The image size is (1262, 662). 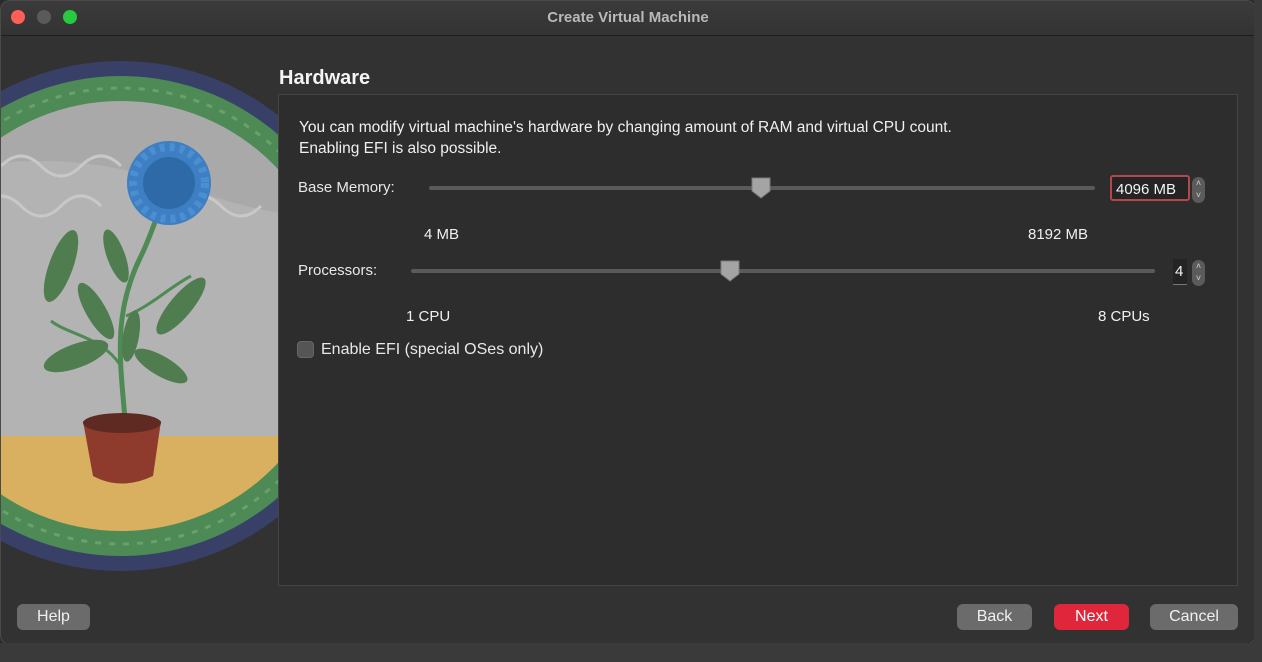 What do you see at coordinates (1194, 617) in the screenshot?
I see `cancel-button: Cancel` at bounding box center [1194, 617].